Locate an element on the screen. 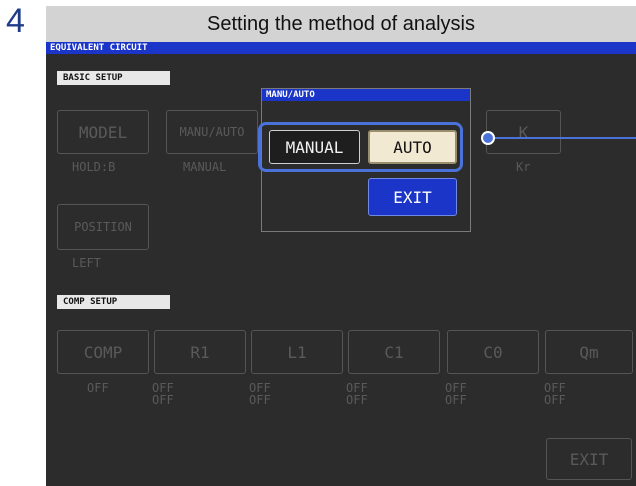 Image resolution: width=636 pixels, height=486 pixels. screen-exit-button: EXIT is located at coordinates (589, 459).